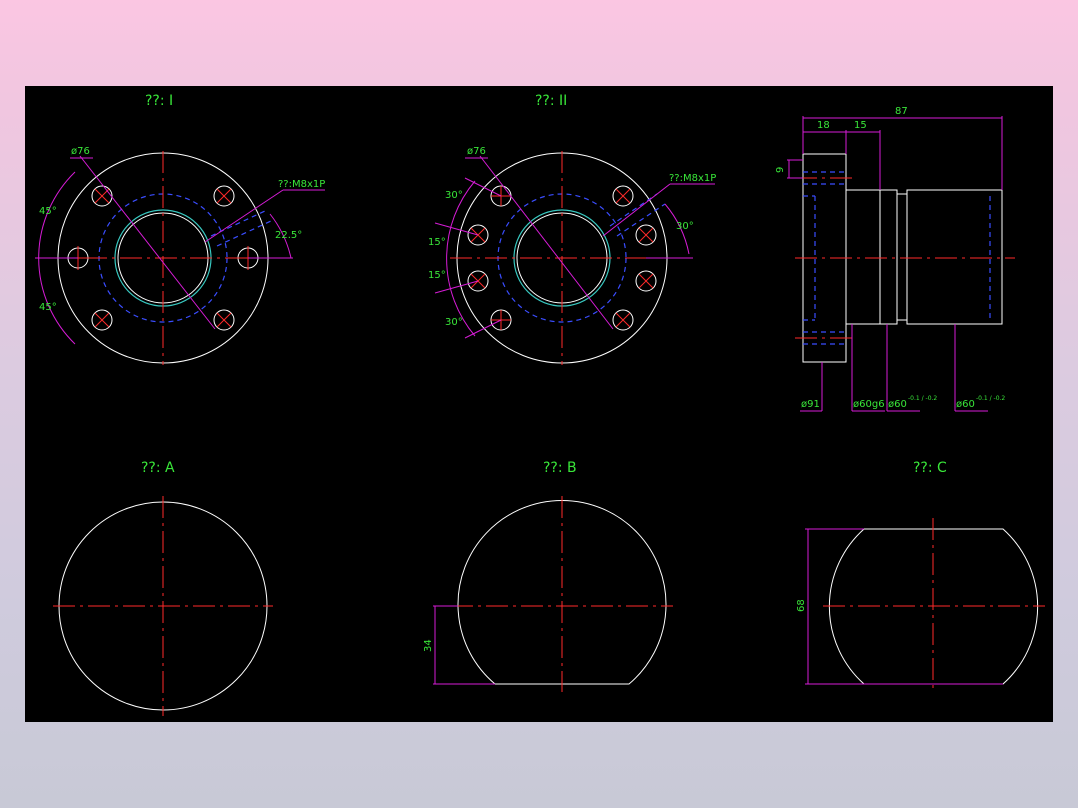 This screenshot has width=1078, height=808. I want to click on dim-d60a-label: ø60, so click(897, 404).